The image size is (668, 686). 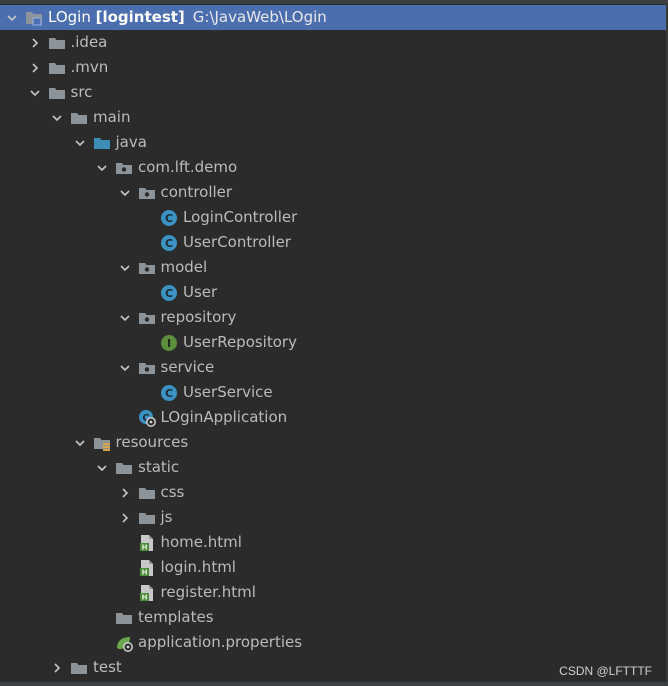 I want to click on tree-node-label: static, so click(x=158, y=467).